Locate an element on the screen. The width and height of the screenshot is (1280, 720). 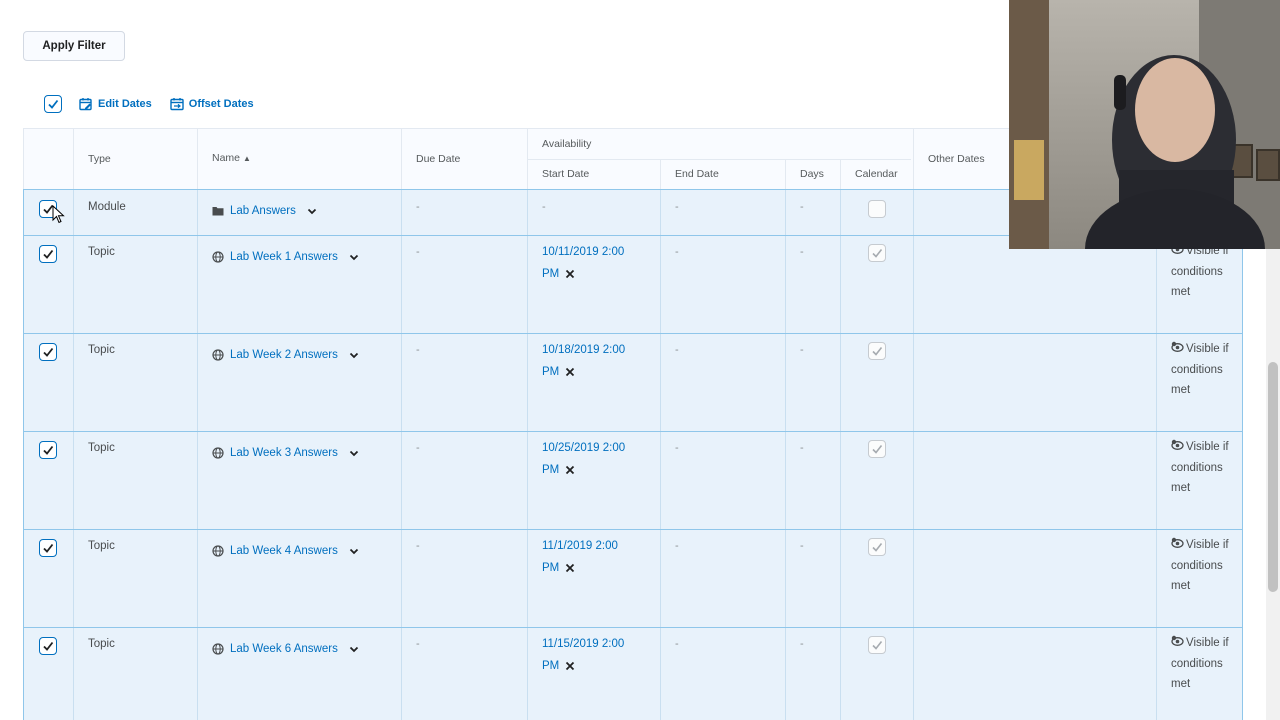
select-all-checkbox is located at coordinates (53, 104).